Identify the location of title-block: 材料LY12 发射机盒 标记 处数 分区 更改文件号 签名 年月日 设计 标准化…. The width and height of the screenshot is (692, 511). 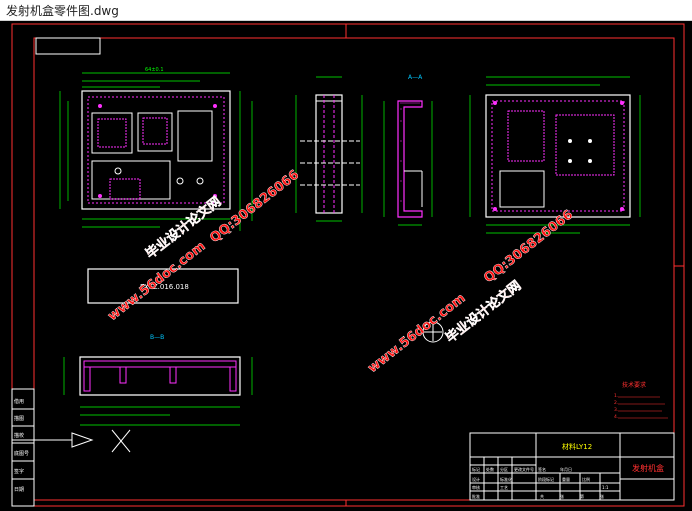
(572, 466).